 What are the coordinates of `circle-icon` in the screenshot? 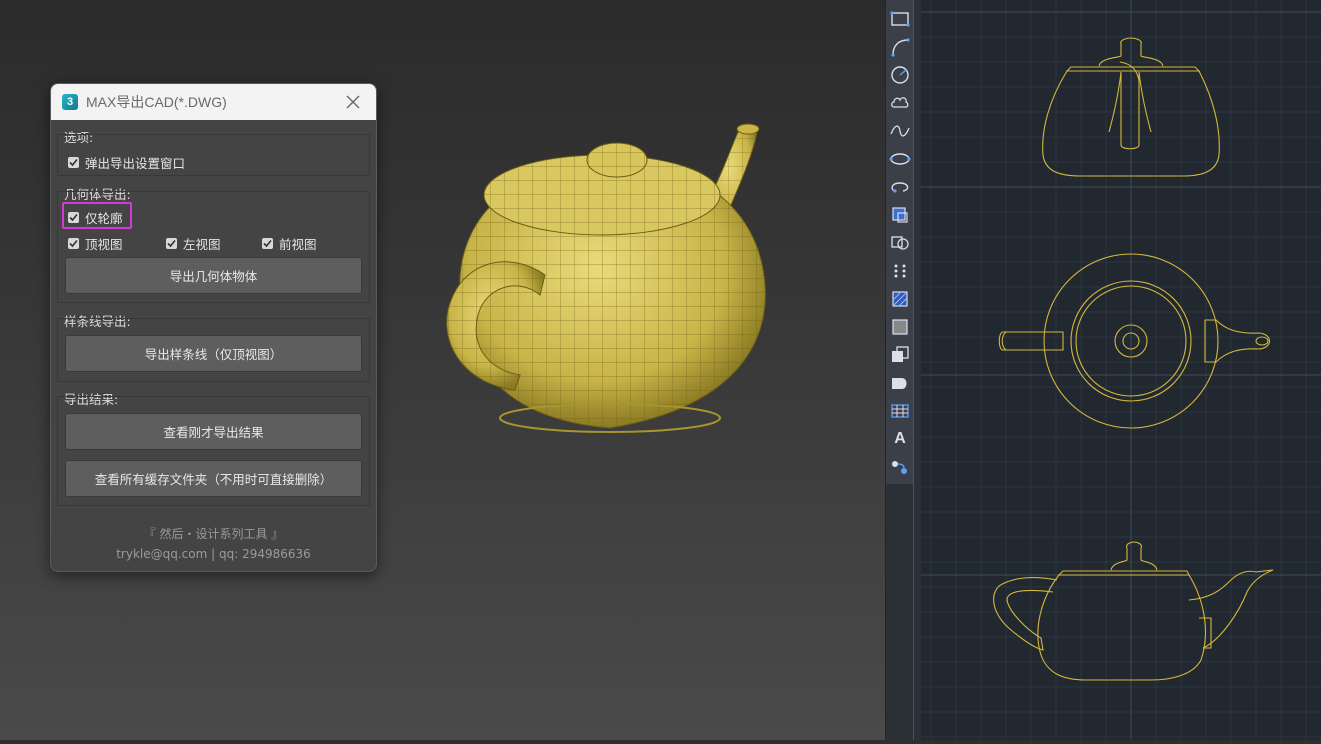 It's located at (900, 75).